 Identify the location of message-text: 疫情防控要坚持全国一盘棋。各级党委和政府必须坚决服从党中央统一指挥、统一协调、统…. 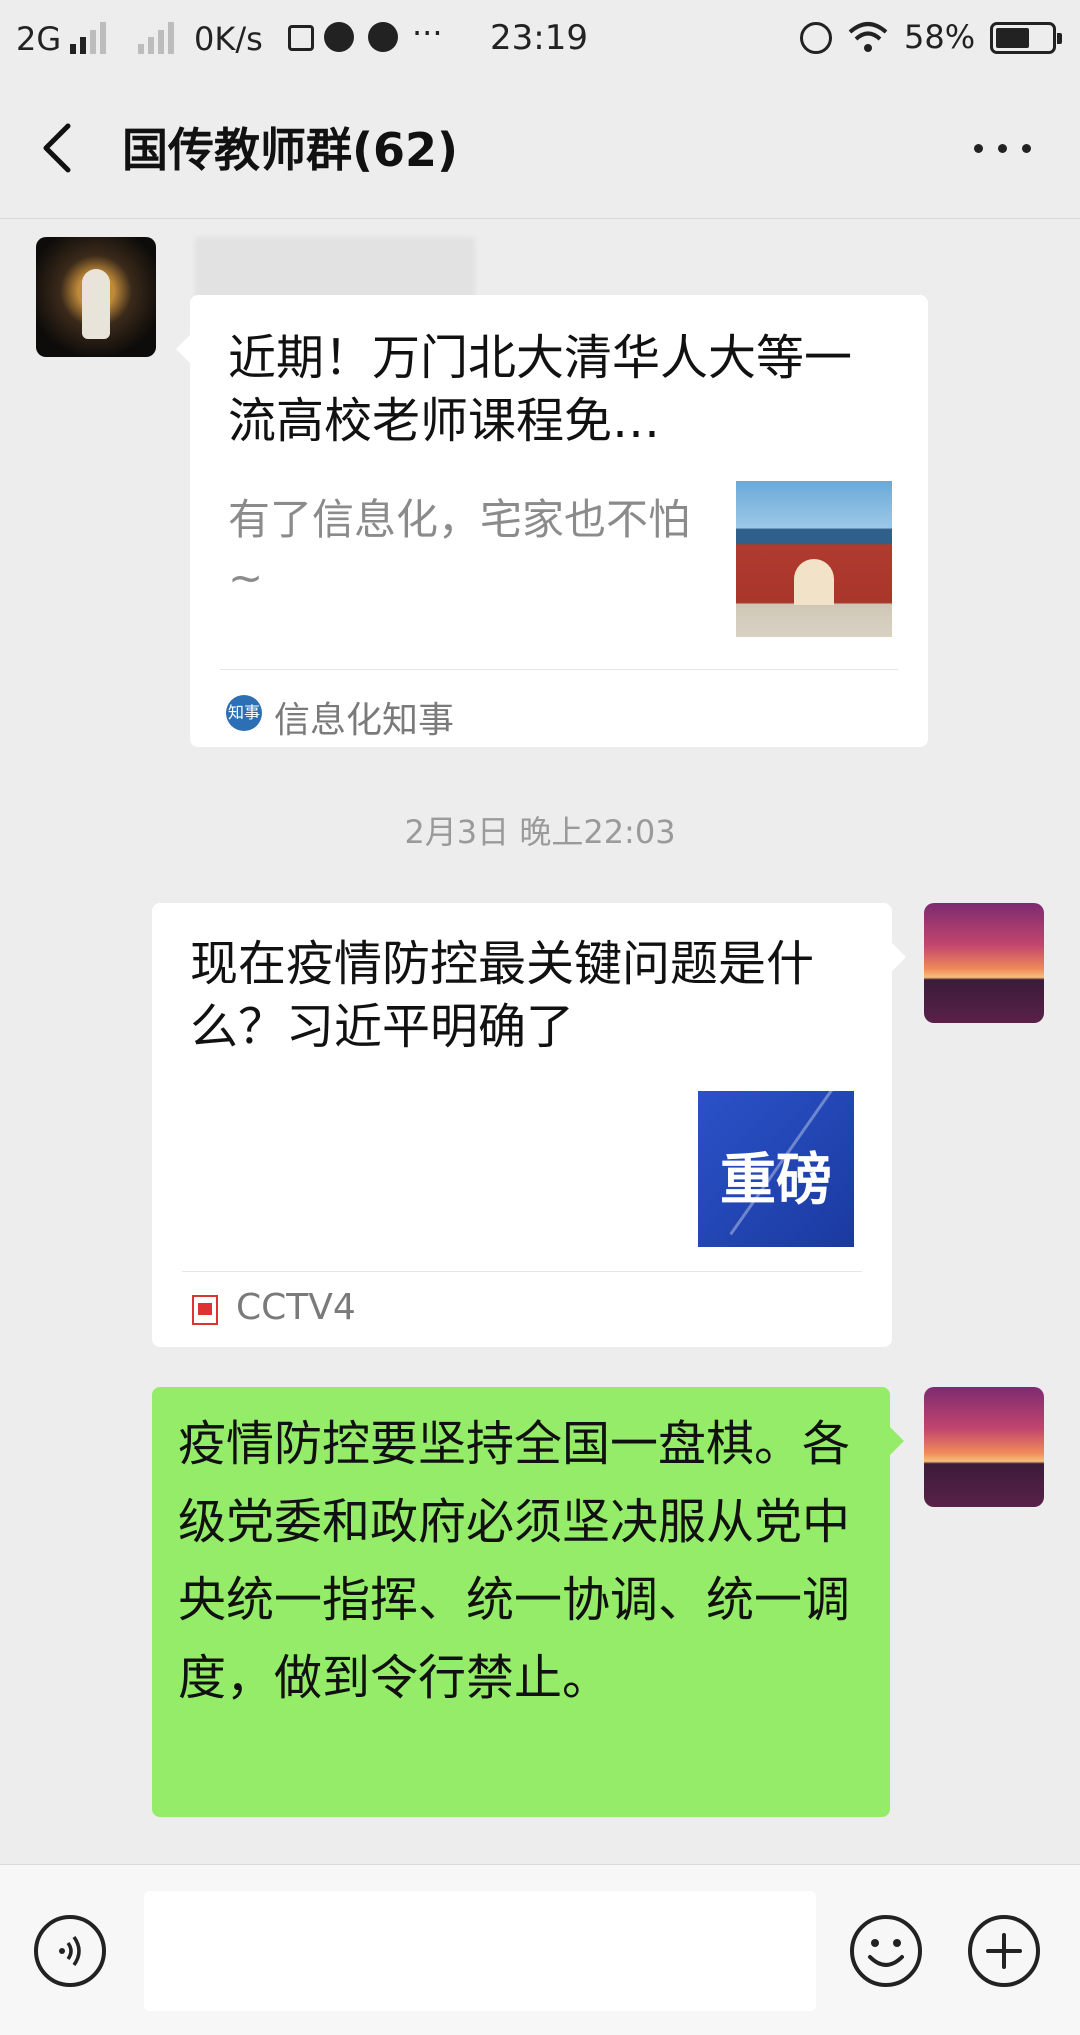
(514, 1561).